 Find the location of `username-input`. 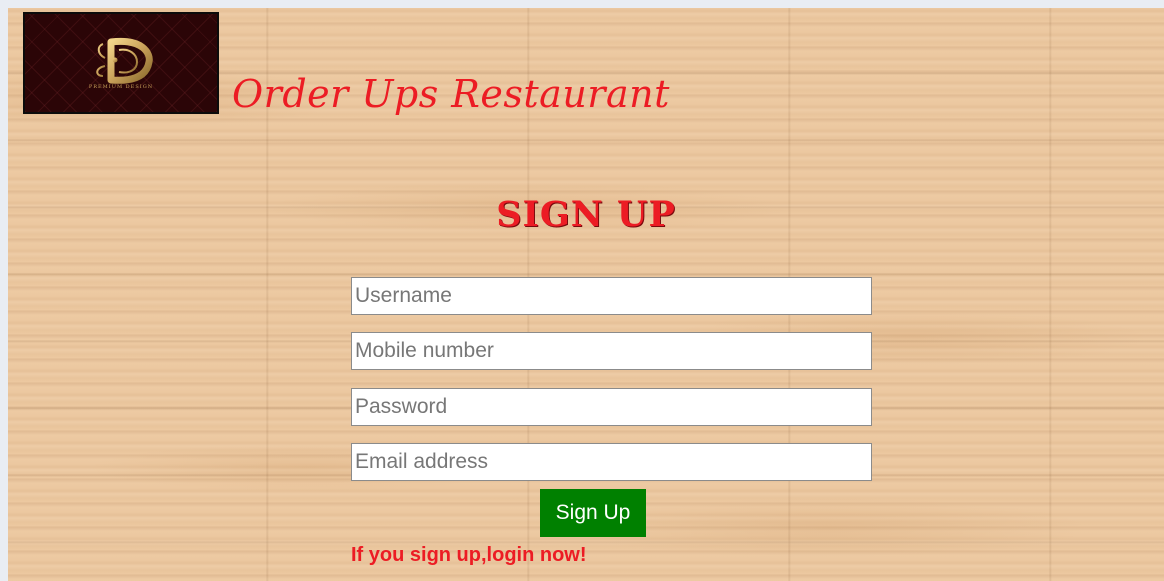

username-input is located at coordinates (611, 296).